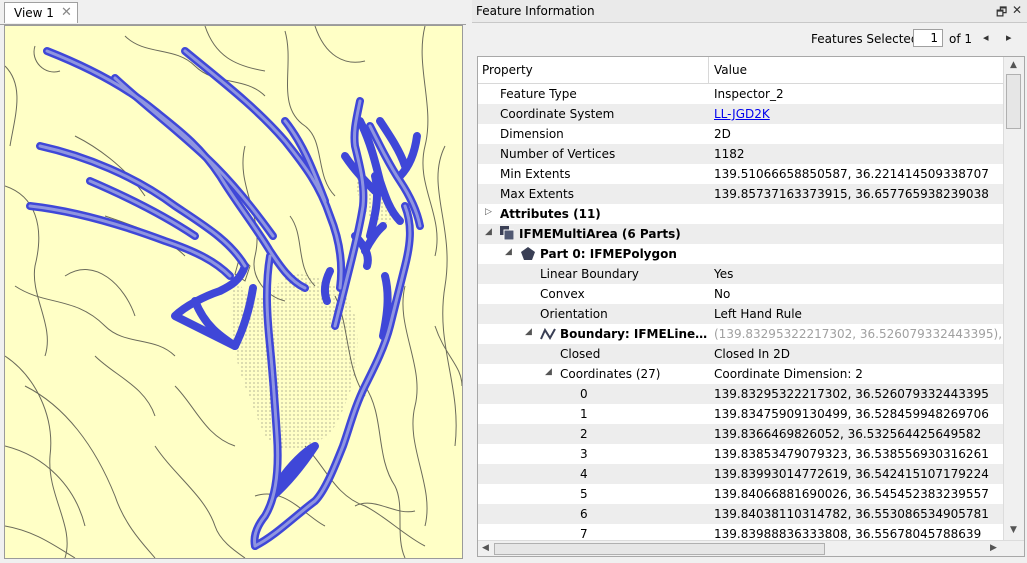 The height and width of the screenshot is (563, 1027). What do you see at coordinates (600, 234) in the screenshot?
I see `property-cell: IFMEMultiArea (6 Parts)` at bounding box center [600, 234].